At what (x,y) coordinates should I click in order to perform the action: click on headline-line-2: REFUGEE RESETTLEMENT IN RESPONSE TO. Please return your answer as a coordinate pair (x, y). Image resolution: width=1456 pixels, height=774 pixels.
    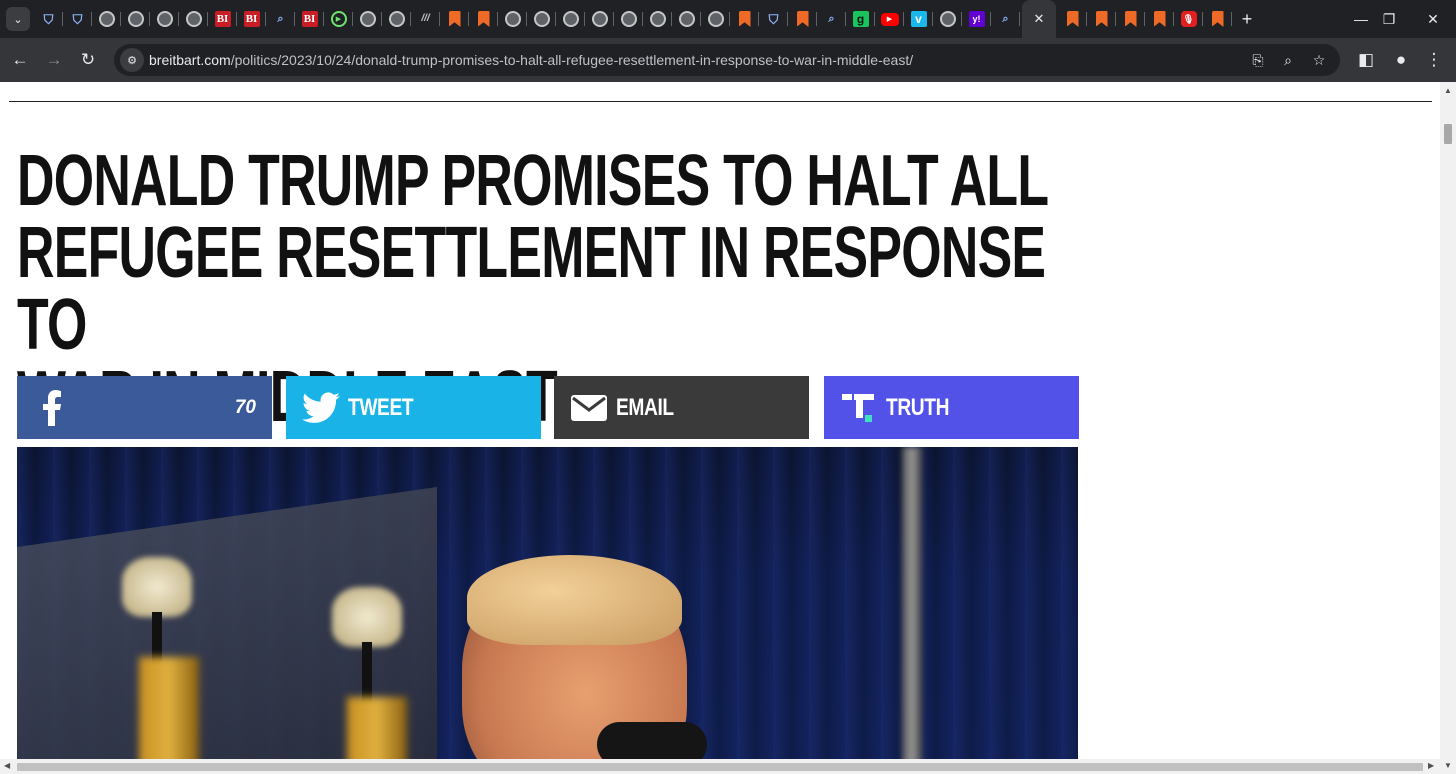
    Looking at the image, I should click on (531, 289).